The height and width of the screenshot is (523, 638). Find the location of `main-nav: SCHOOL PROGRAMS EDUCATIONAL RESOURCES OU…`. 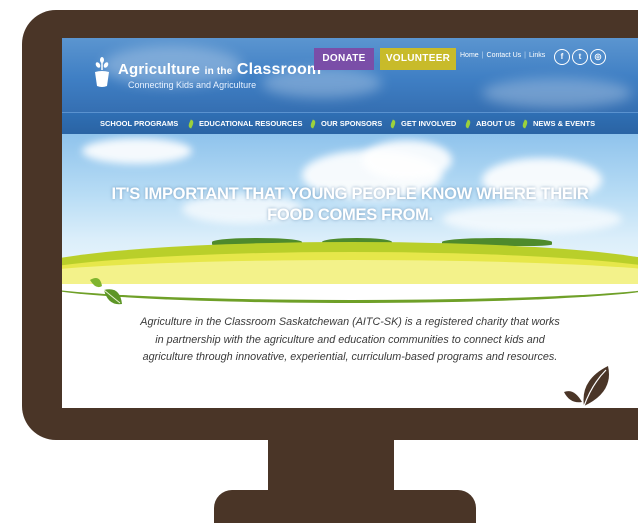

main-nav: SCHOOL PROGRAMS EDUCATIONAL RESOURCES OU… is located at coordinates (350, 123).